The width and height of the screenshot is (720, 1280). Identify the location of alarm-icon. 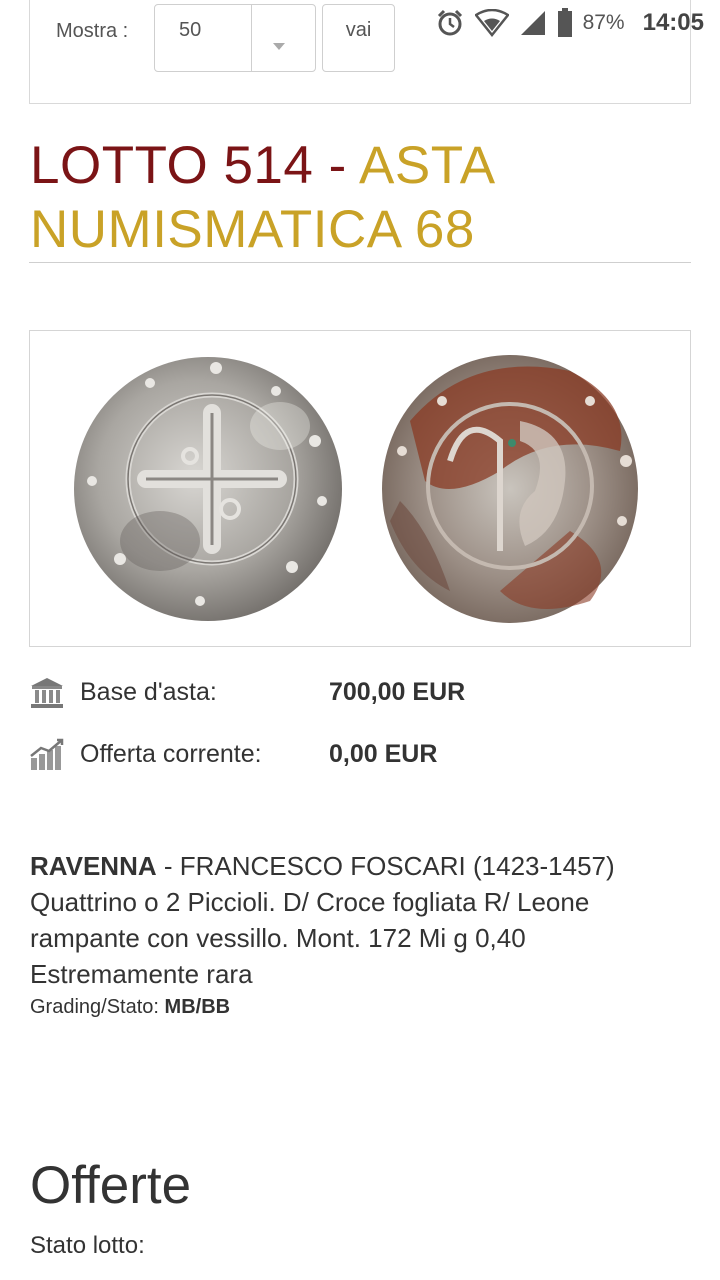
(450, 23).